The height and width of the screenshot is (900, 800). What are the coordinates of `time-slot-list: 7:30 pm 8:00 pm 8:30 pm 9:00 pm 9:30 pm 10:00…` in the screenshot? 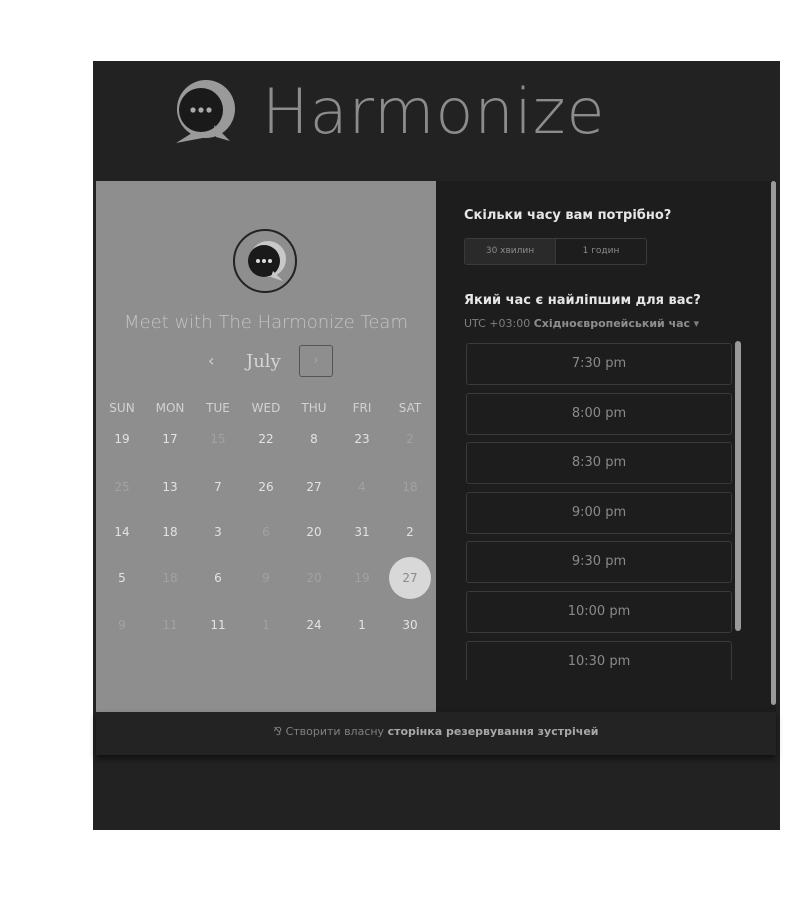 It's located at (599, 511).